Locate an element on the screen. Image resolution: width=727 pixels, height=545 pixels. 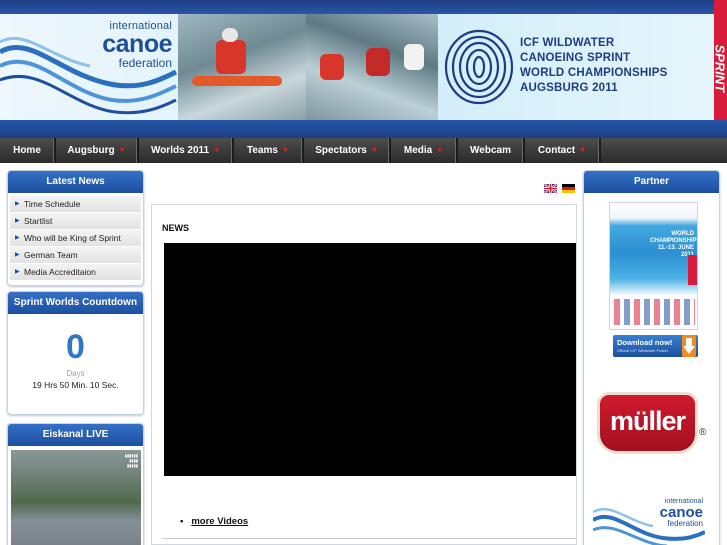
nav-item-teams: Teams ▼ is located at coordinates (269, 150).